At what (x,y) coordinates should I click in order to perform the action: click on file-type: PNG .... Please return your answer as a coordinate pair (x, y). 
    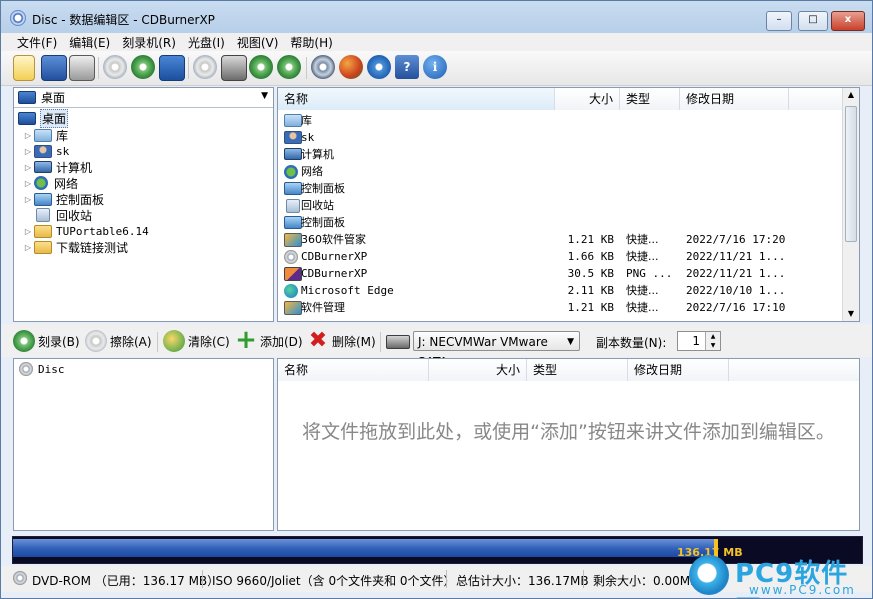
    Looking at the image, I should click on (649, 273).